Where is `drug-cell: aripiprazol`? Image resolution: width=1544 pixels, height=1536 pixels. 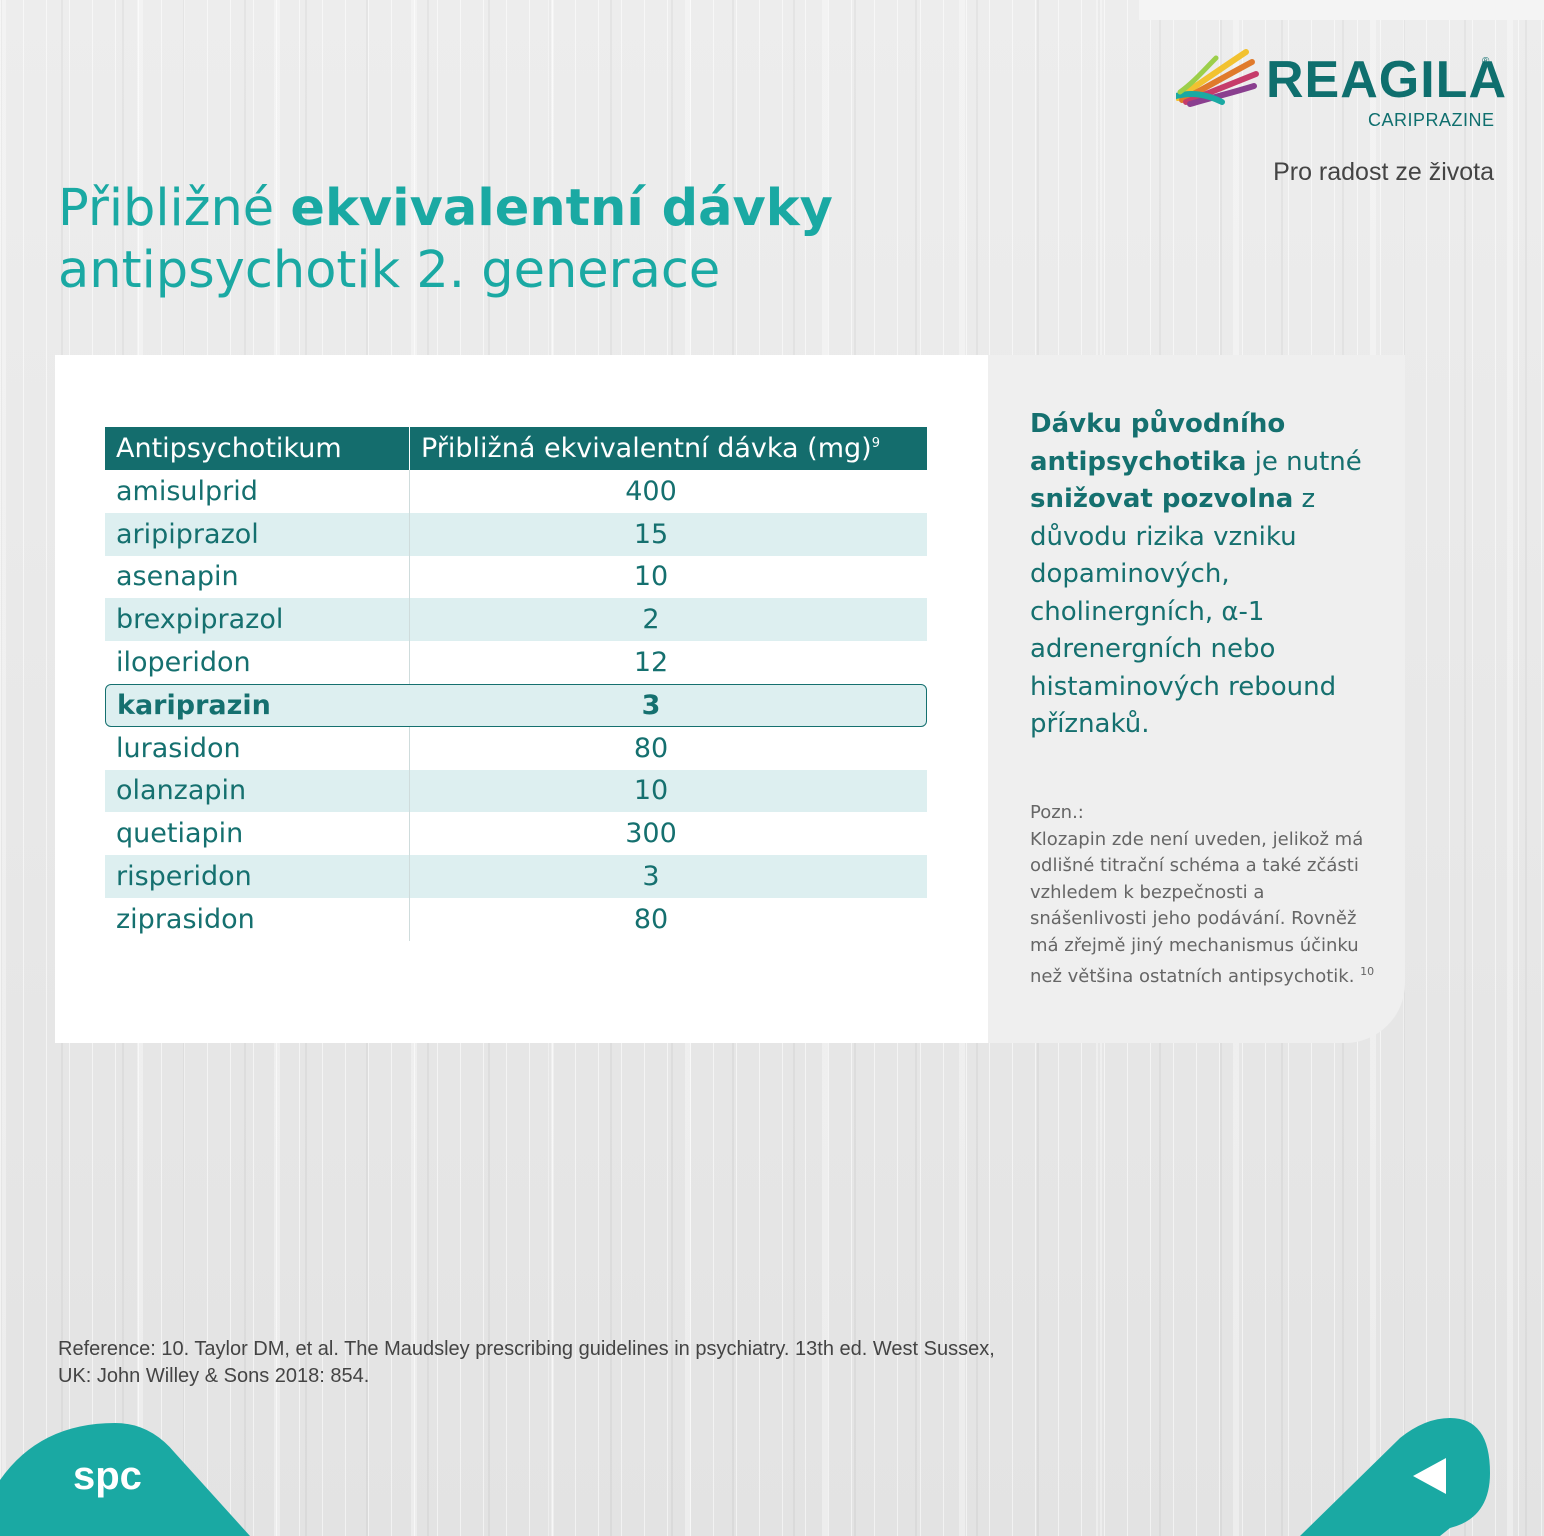 drug-cell: aripiprazol is located at coordinates (257, 534).